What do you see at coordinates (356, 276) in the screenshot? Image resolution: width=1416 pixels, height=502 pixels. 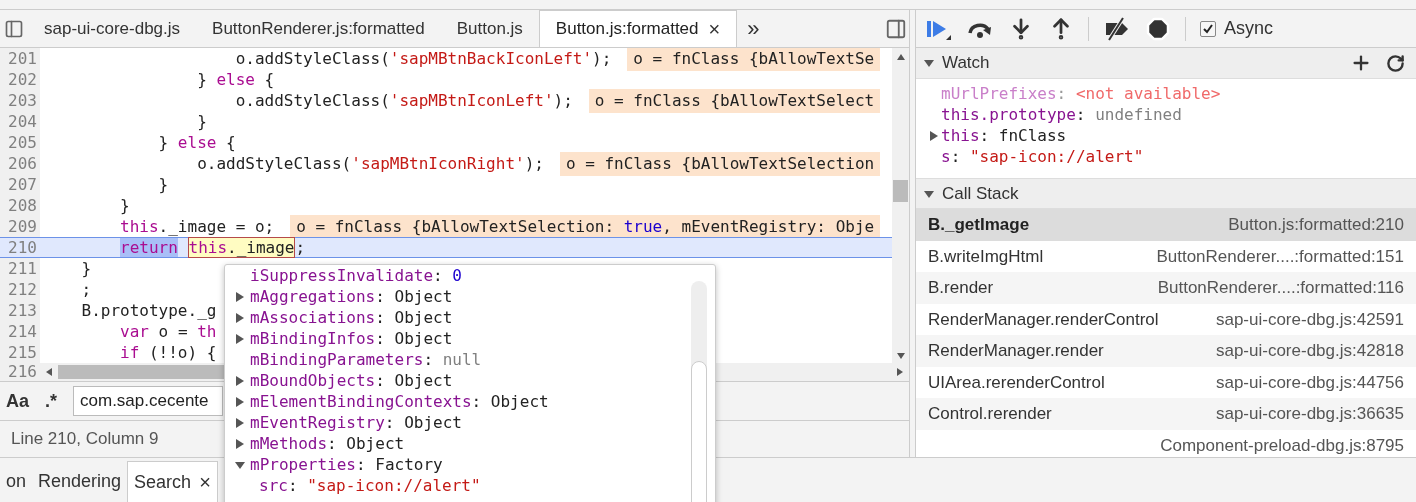 I see `property-entry: iSuppressInvalidate: 0` at bounding box center [356, 276].